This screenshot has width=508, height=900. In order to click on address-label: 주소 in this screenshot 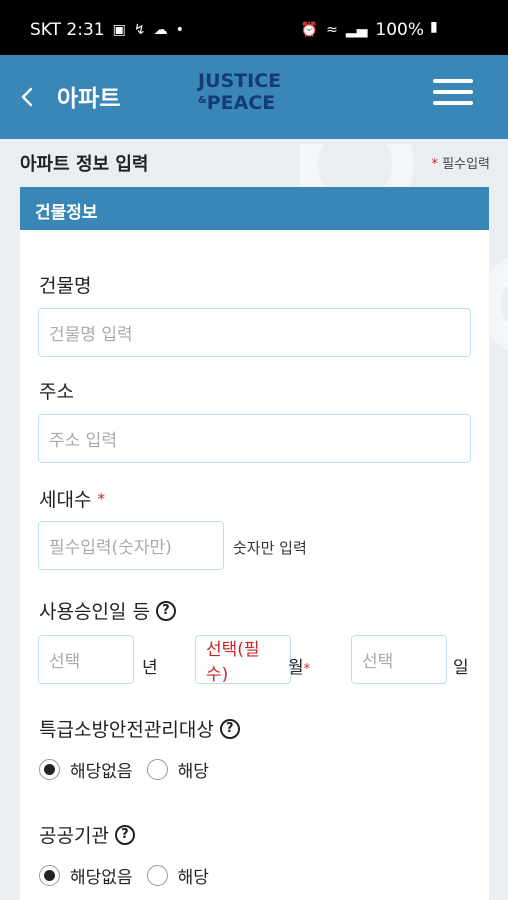, I will do `click(56, 392)`.